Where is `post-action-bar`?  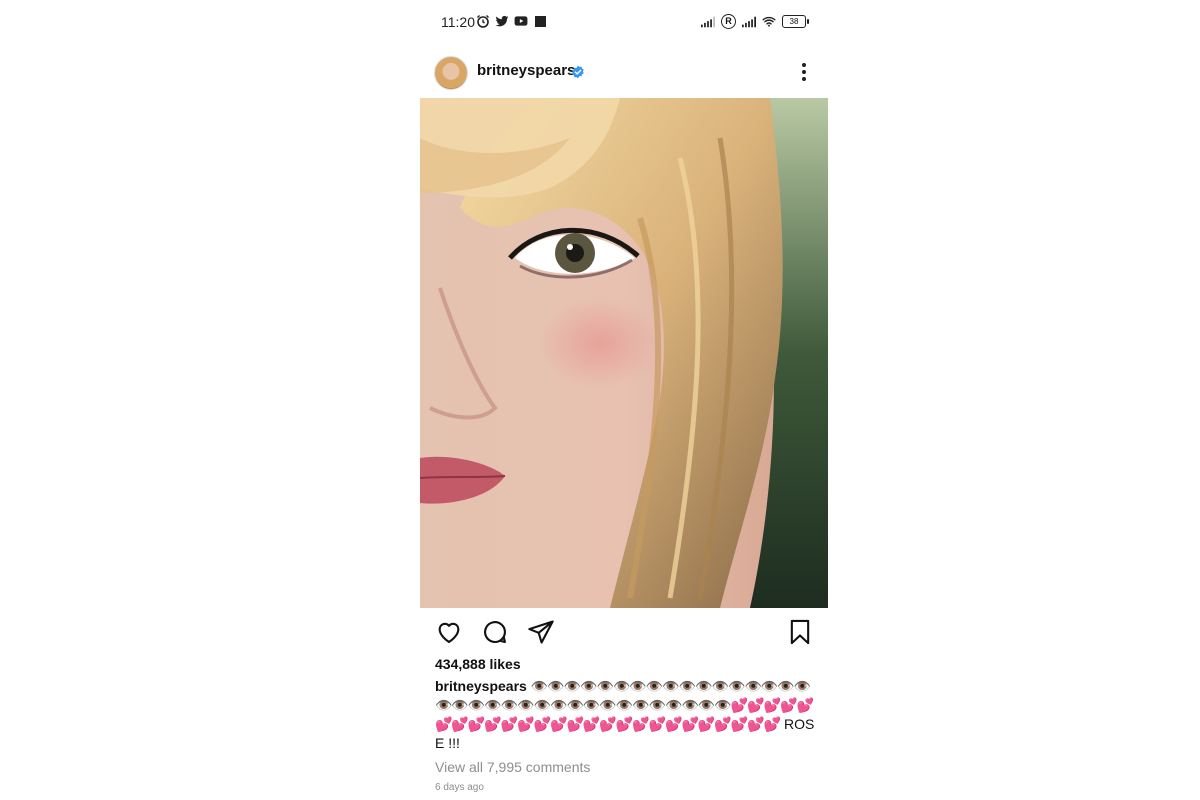
post-action-bar is located at coordinates (624, 632).